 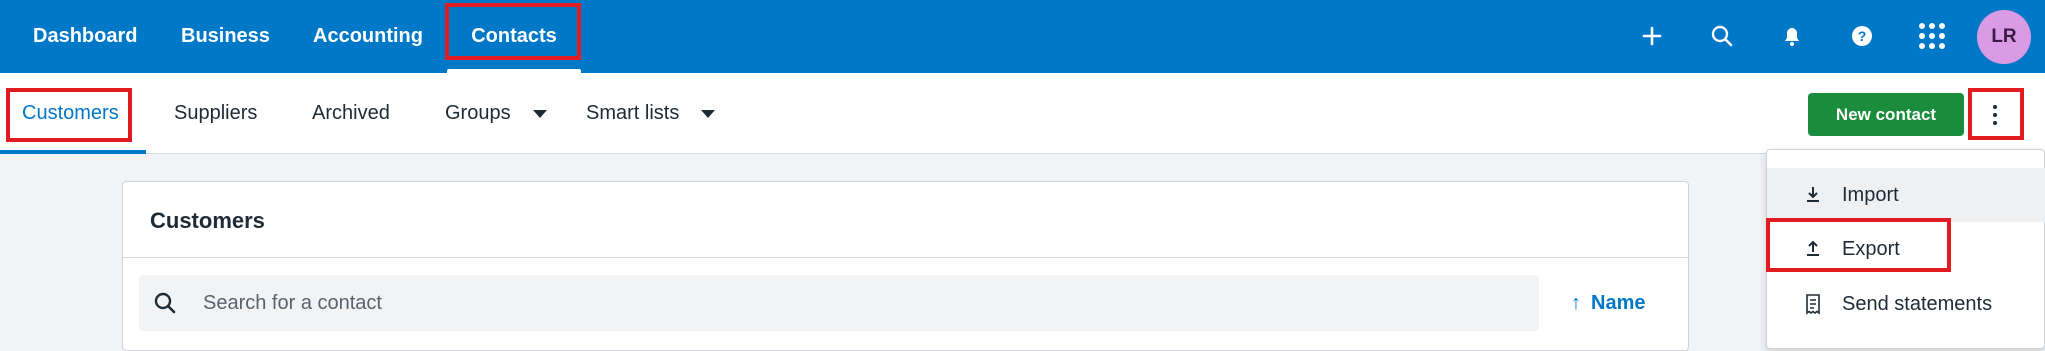 I want to click on nav-business: Business, so click(x=225, y=36).